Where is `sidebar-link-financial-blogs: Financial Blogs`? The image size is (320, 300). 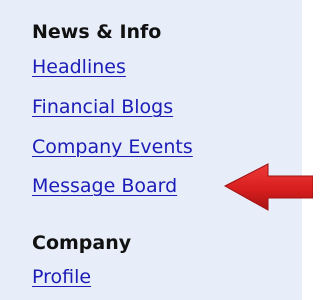 sidebar-link-financial-blogs: Financial Blogs is located at coordinates (102, 107).